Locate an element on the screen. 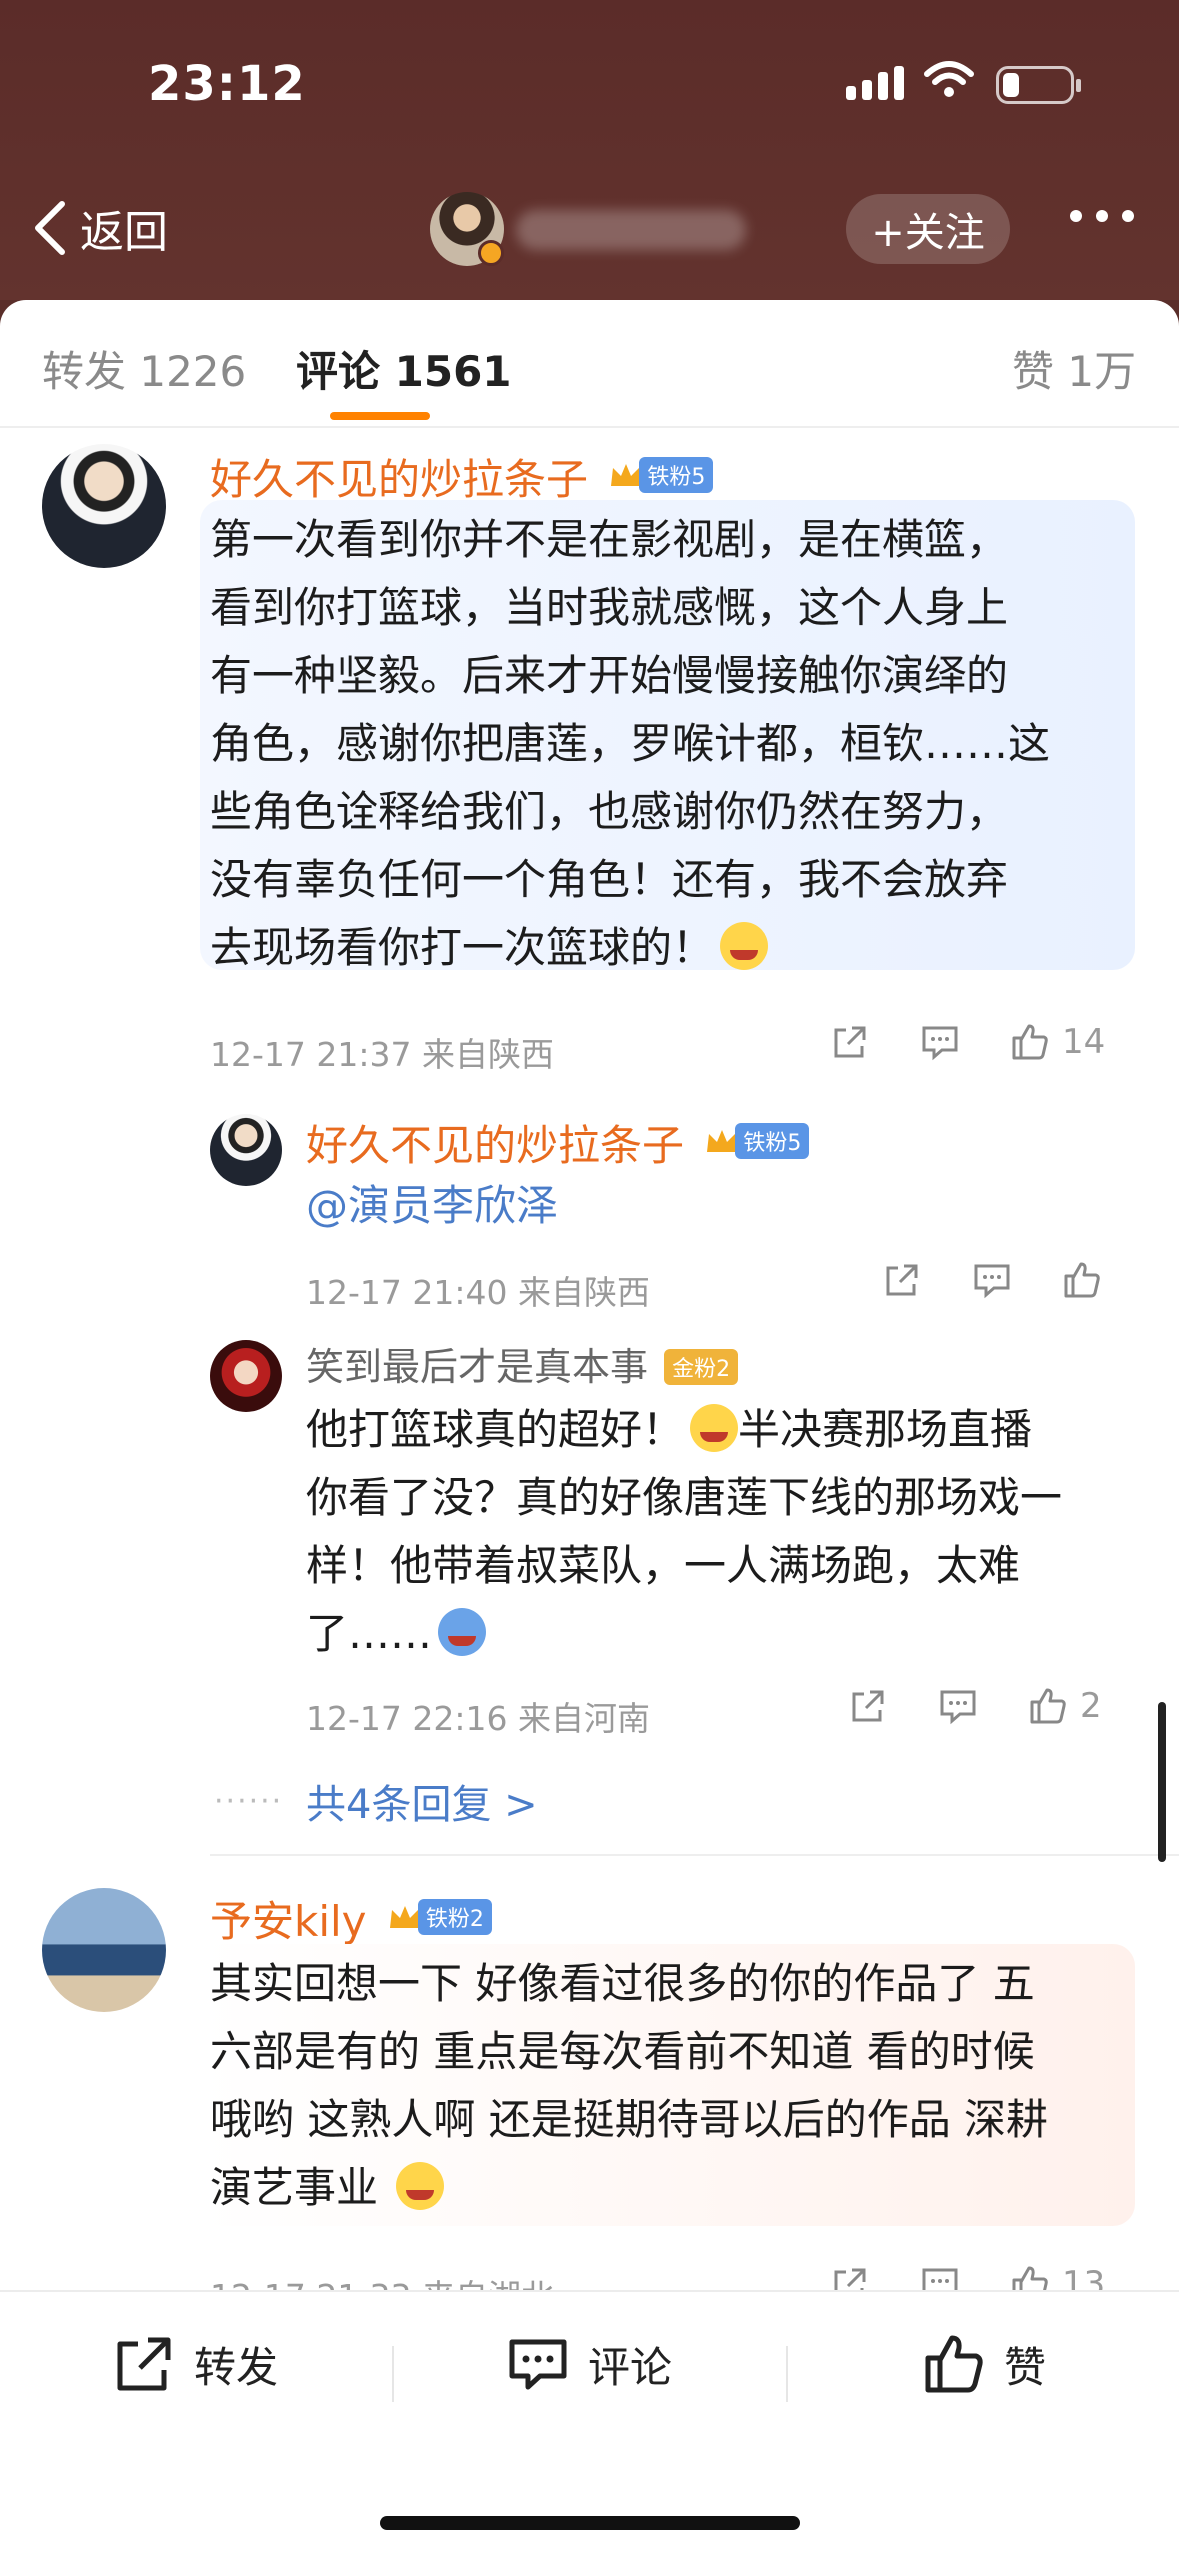 The width and height of the screenshot is (1179, 2556). comment-username: 予安kily 铁粉2 is located at coordinates (351, 1918).